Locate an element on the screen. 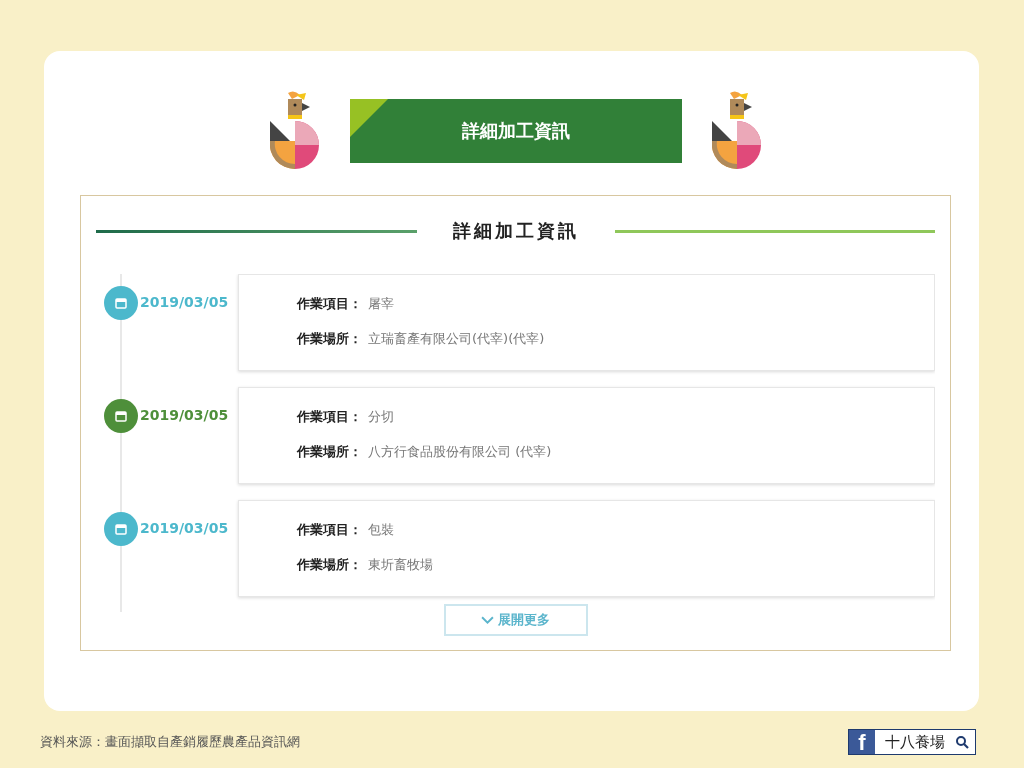 The image size is (1024, 768). field-value: 東圻畜牧場 is located at coordinates (400, 564).